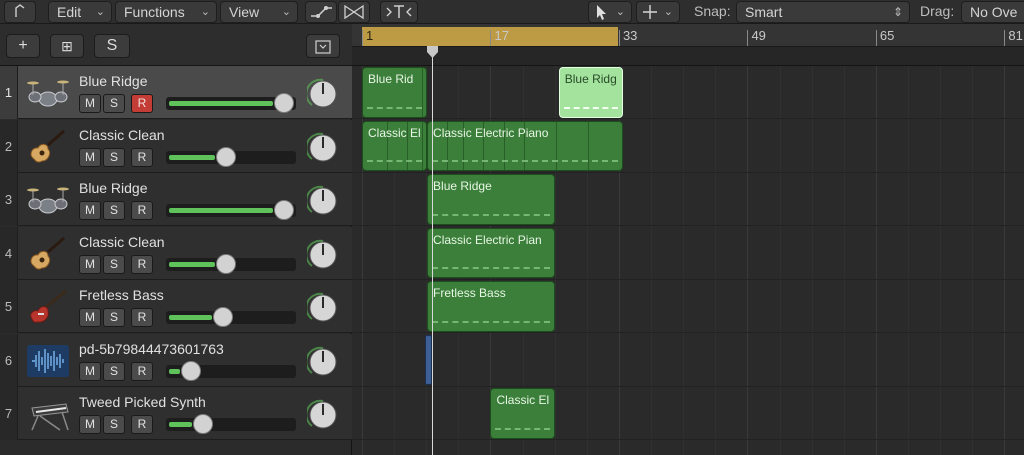 The image size is (1024, 455). Describe the element at coordinates (525, 158) in the screenshot. I see `region-notes` at that location.